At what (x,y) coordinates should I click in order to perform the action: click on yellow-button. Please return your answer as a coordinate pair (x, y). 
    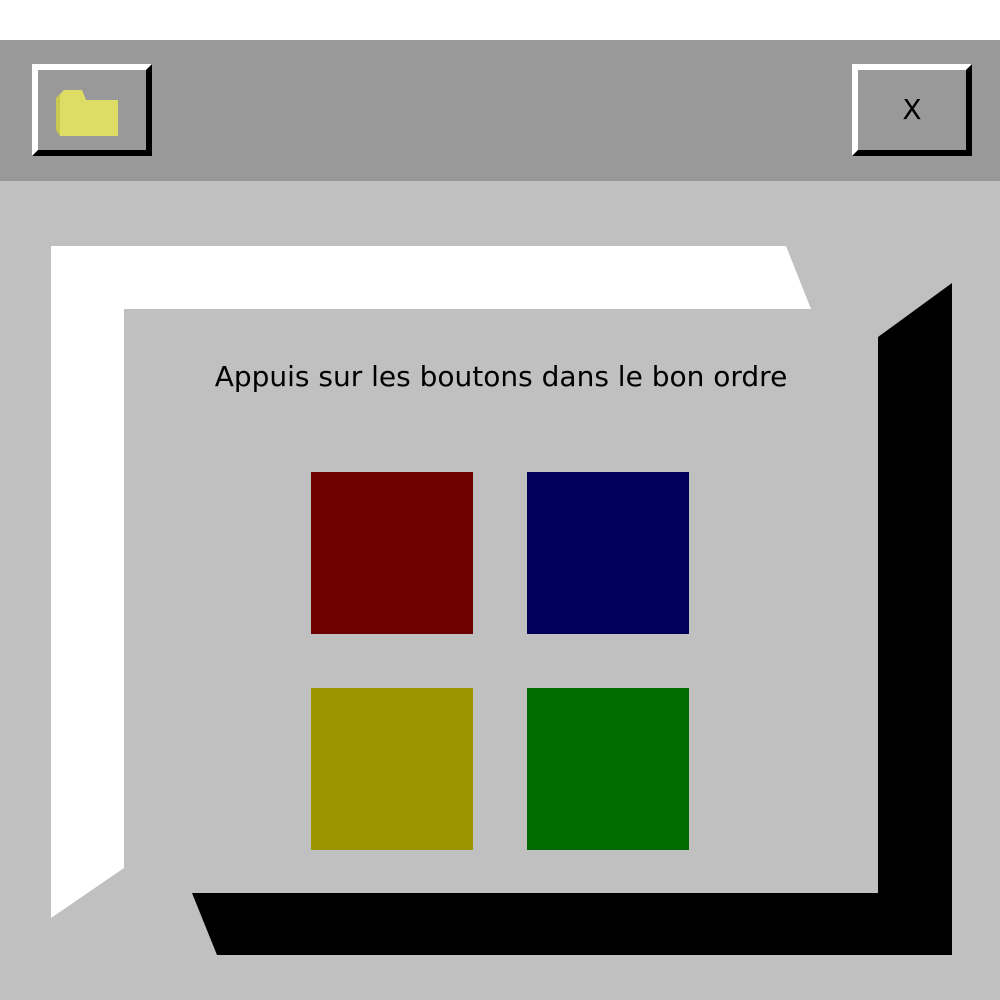
    Looking at the image, I should click on (392, 769).